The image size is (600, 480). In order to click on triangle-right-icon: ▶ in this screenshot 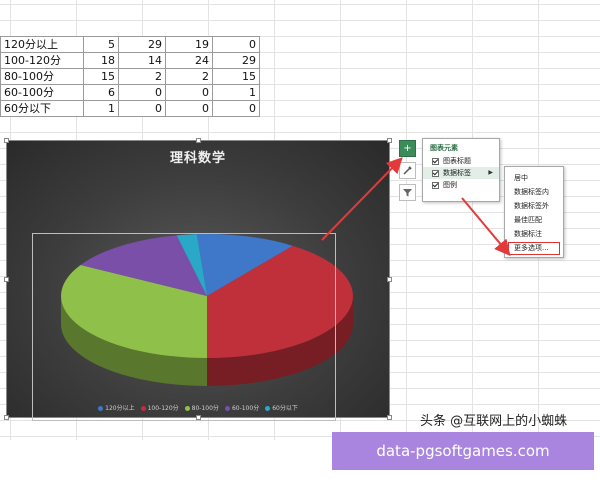, I will do `click(490, 172)`.